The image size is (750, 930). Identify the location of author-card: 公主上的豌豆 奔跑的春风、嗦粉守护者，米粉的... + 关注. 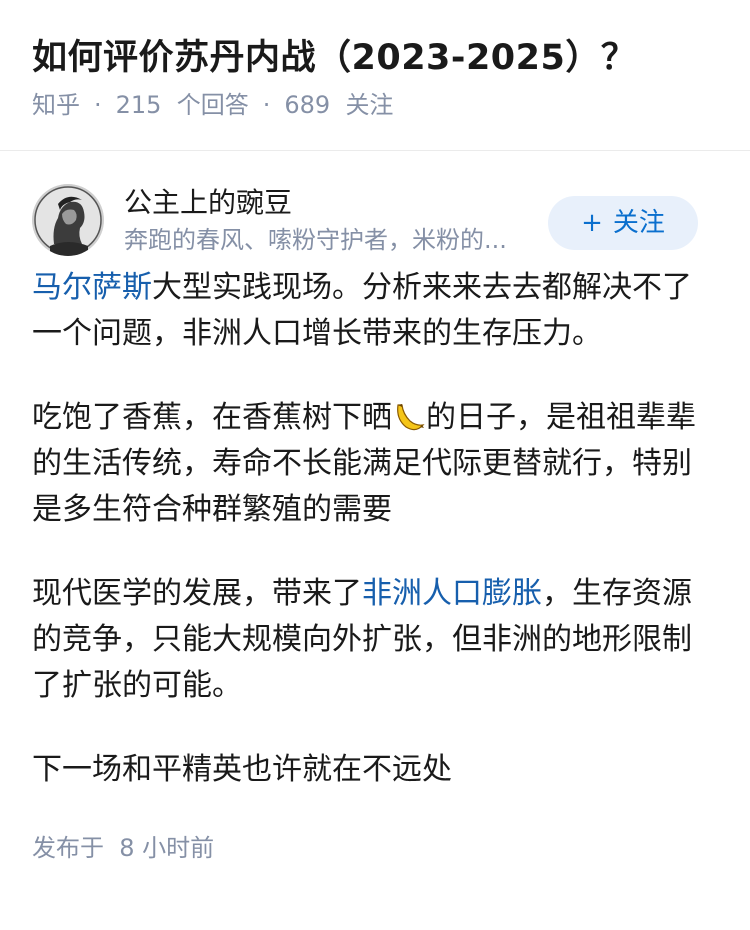
(375, 206).